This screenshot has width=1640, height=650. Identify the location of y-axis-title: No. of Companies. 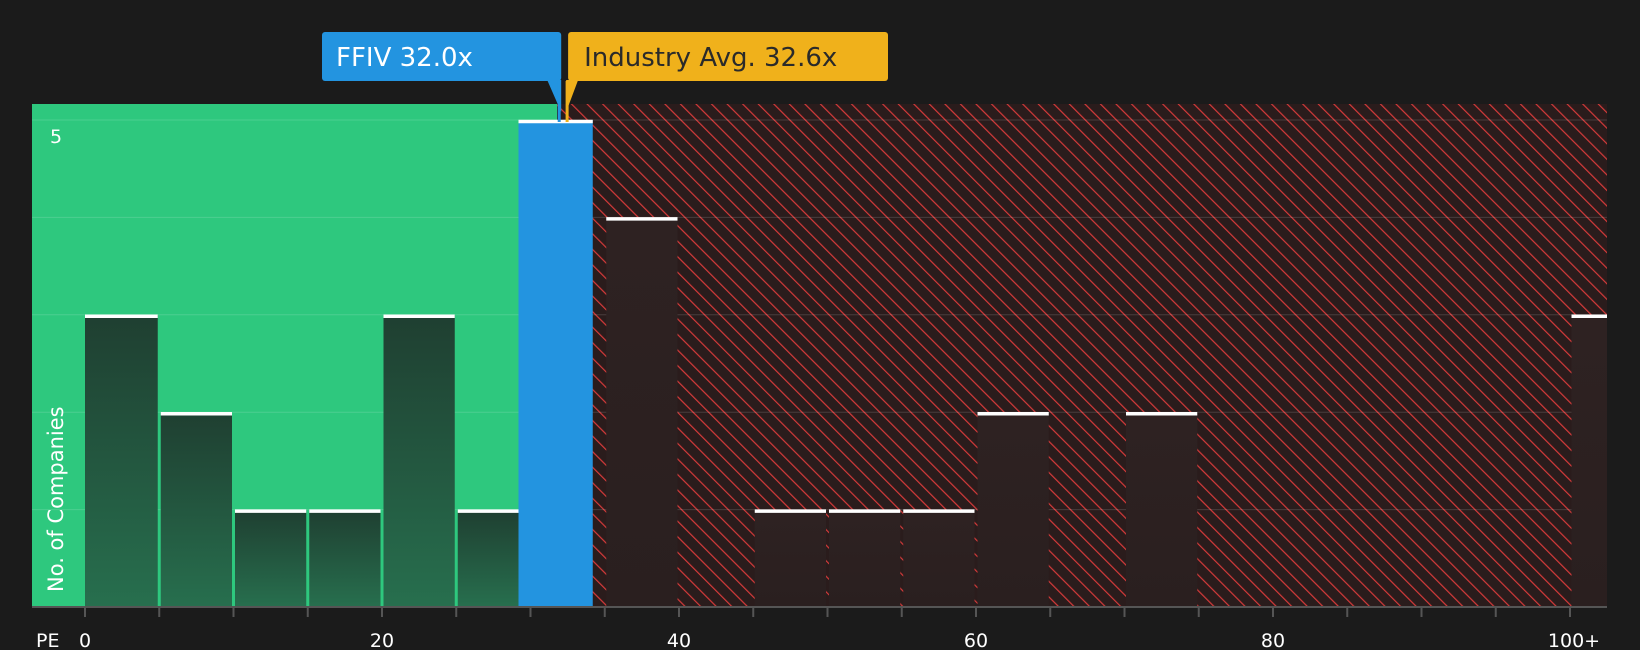
(56, 499).